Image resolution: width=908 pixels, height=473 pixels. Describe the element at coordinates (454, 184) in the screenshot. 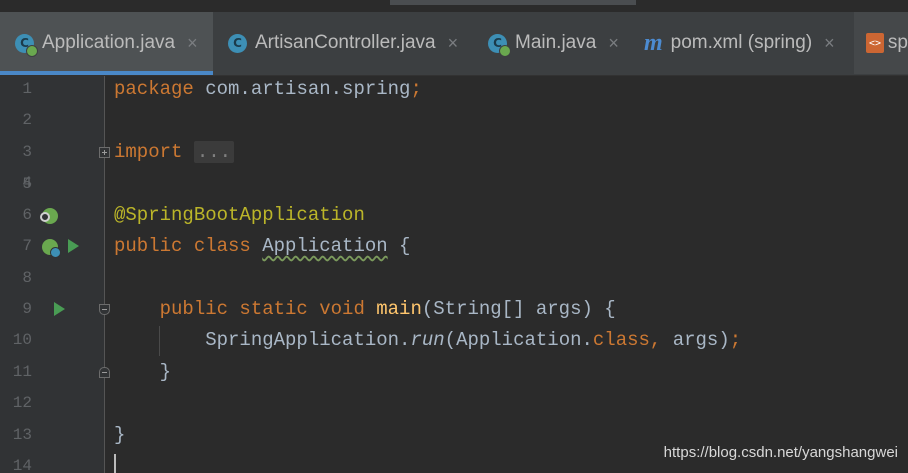

I see `code-line: 5` at that location.